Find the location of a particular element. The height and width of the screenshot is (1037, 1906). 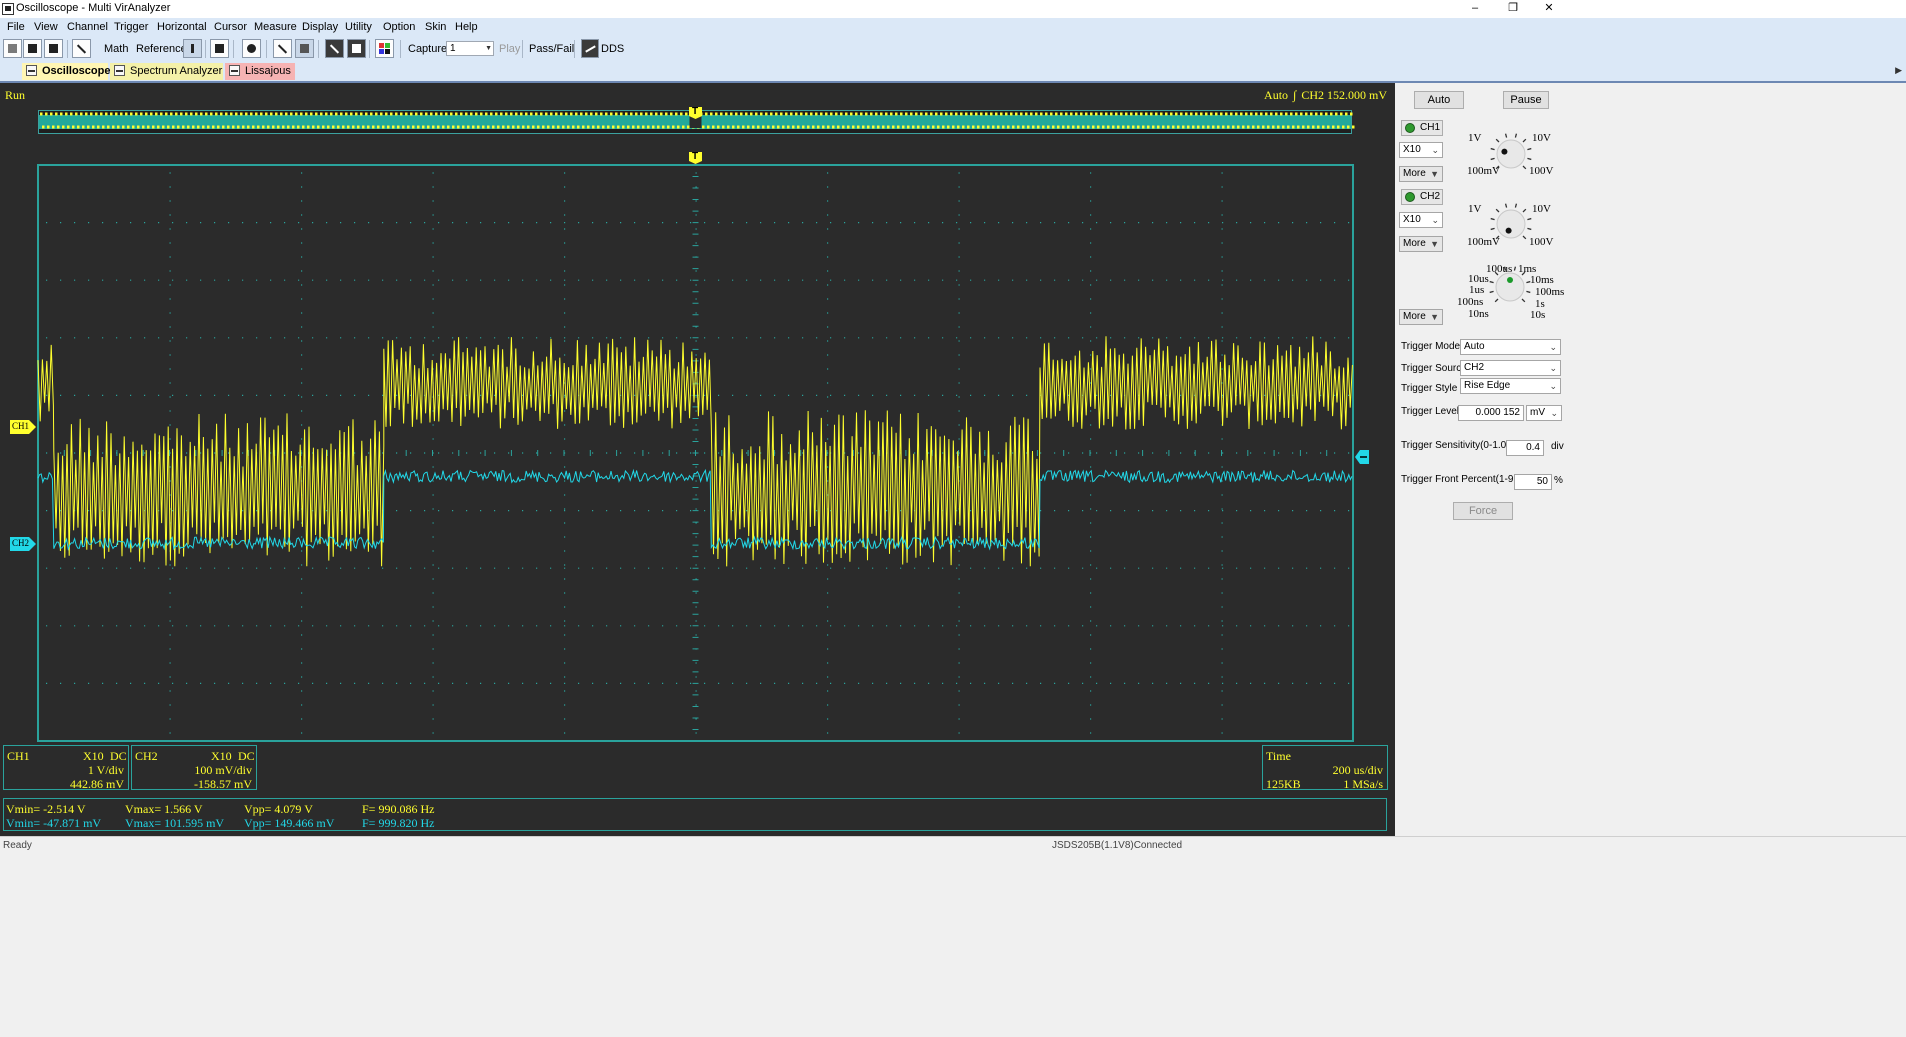

trigger-source-label: Trigger Source is located at coordinates (1434, 368).